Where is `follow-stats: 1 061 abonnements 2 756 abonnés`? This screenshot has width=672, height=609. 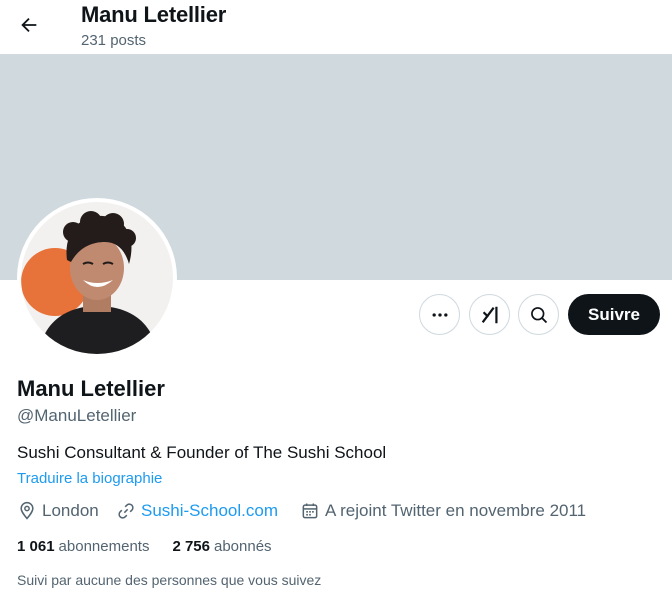
follow-stats: 1 061 abonnements 2 756 abonnés is located at coordinates (144, 546).